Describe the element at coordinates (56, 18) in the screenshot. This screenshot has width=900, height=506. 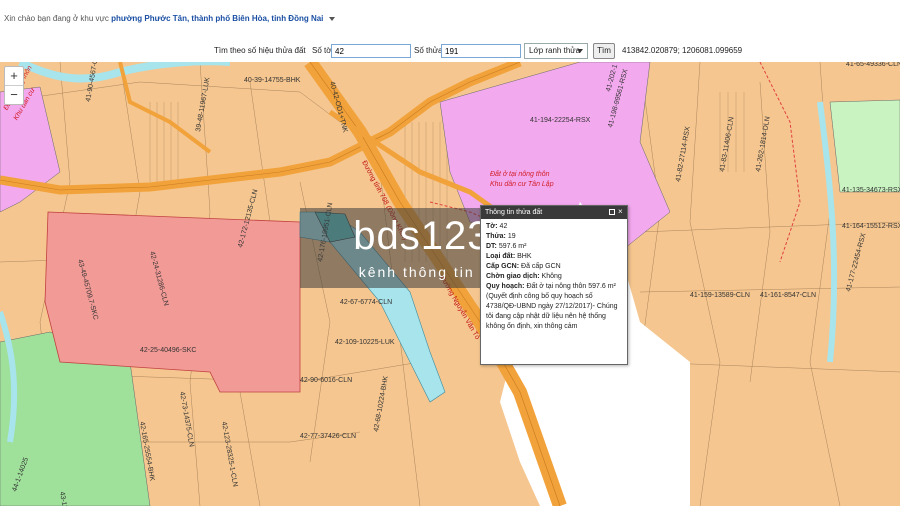
I see `greeting-text: Xin chào bạn đang ở khu vực` at that location.